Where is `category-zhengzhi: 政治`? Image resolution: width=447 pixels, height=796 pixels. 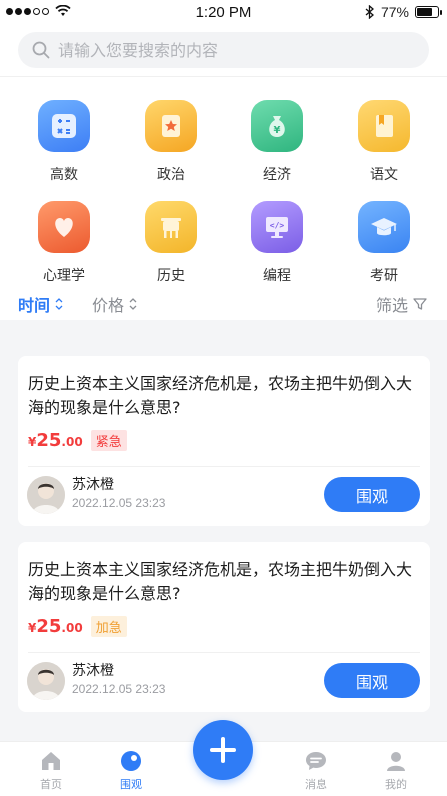
category-zhengzhi: 政治 is located at coordinates (171, 142).